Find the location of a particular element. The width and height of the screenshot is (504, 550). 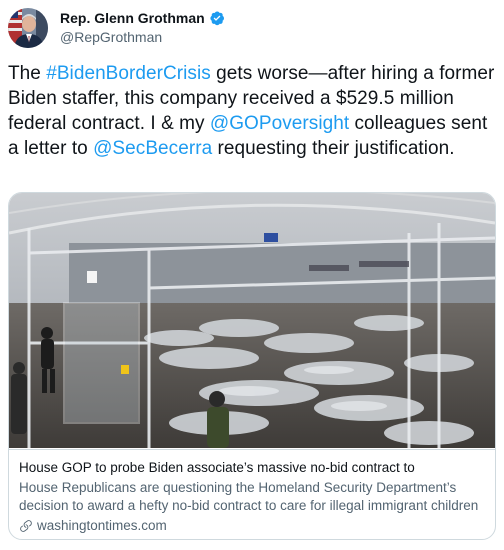

mention-link: @SecBecerra is located at coordinates (152, 148).